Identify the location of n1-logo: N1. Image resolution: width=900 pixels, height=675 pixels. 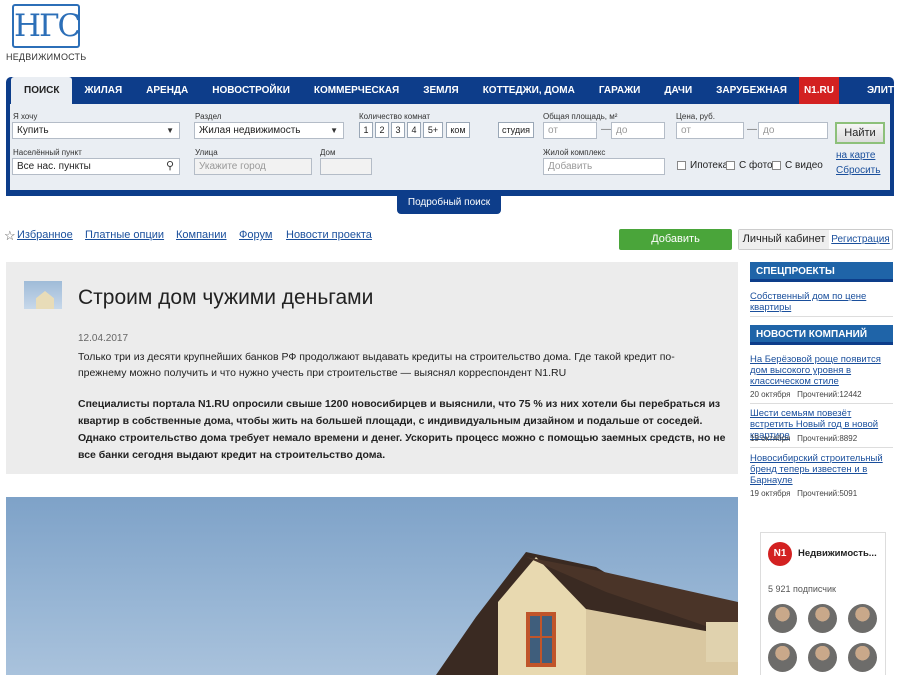
(780, 554).